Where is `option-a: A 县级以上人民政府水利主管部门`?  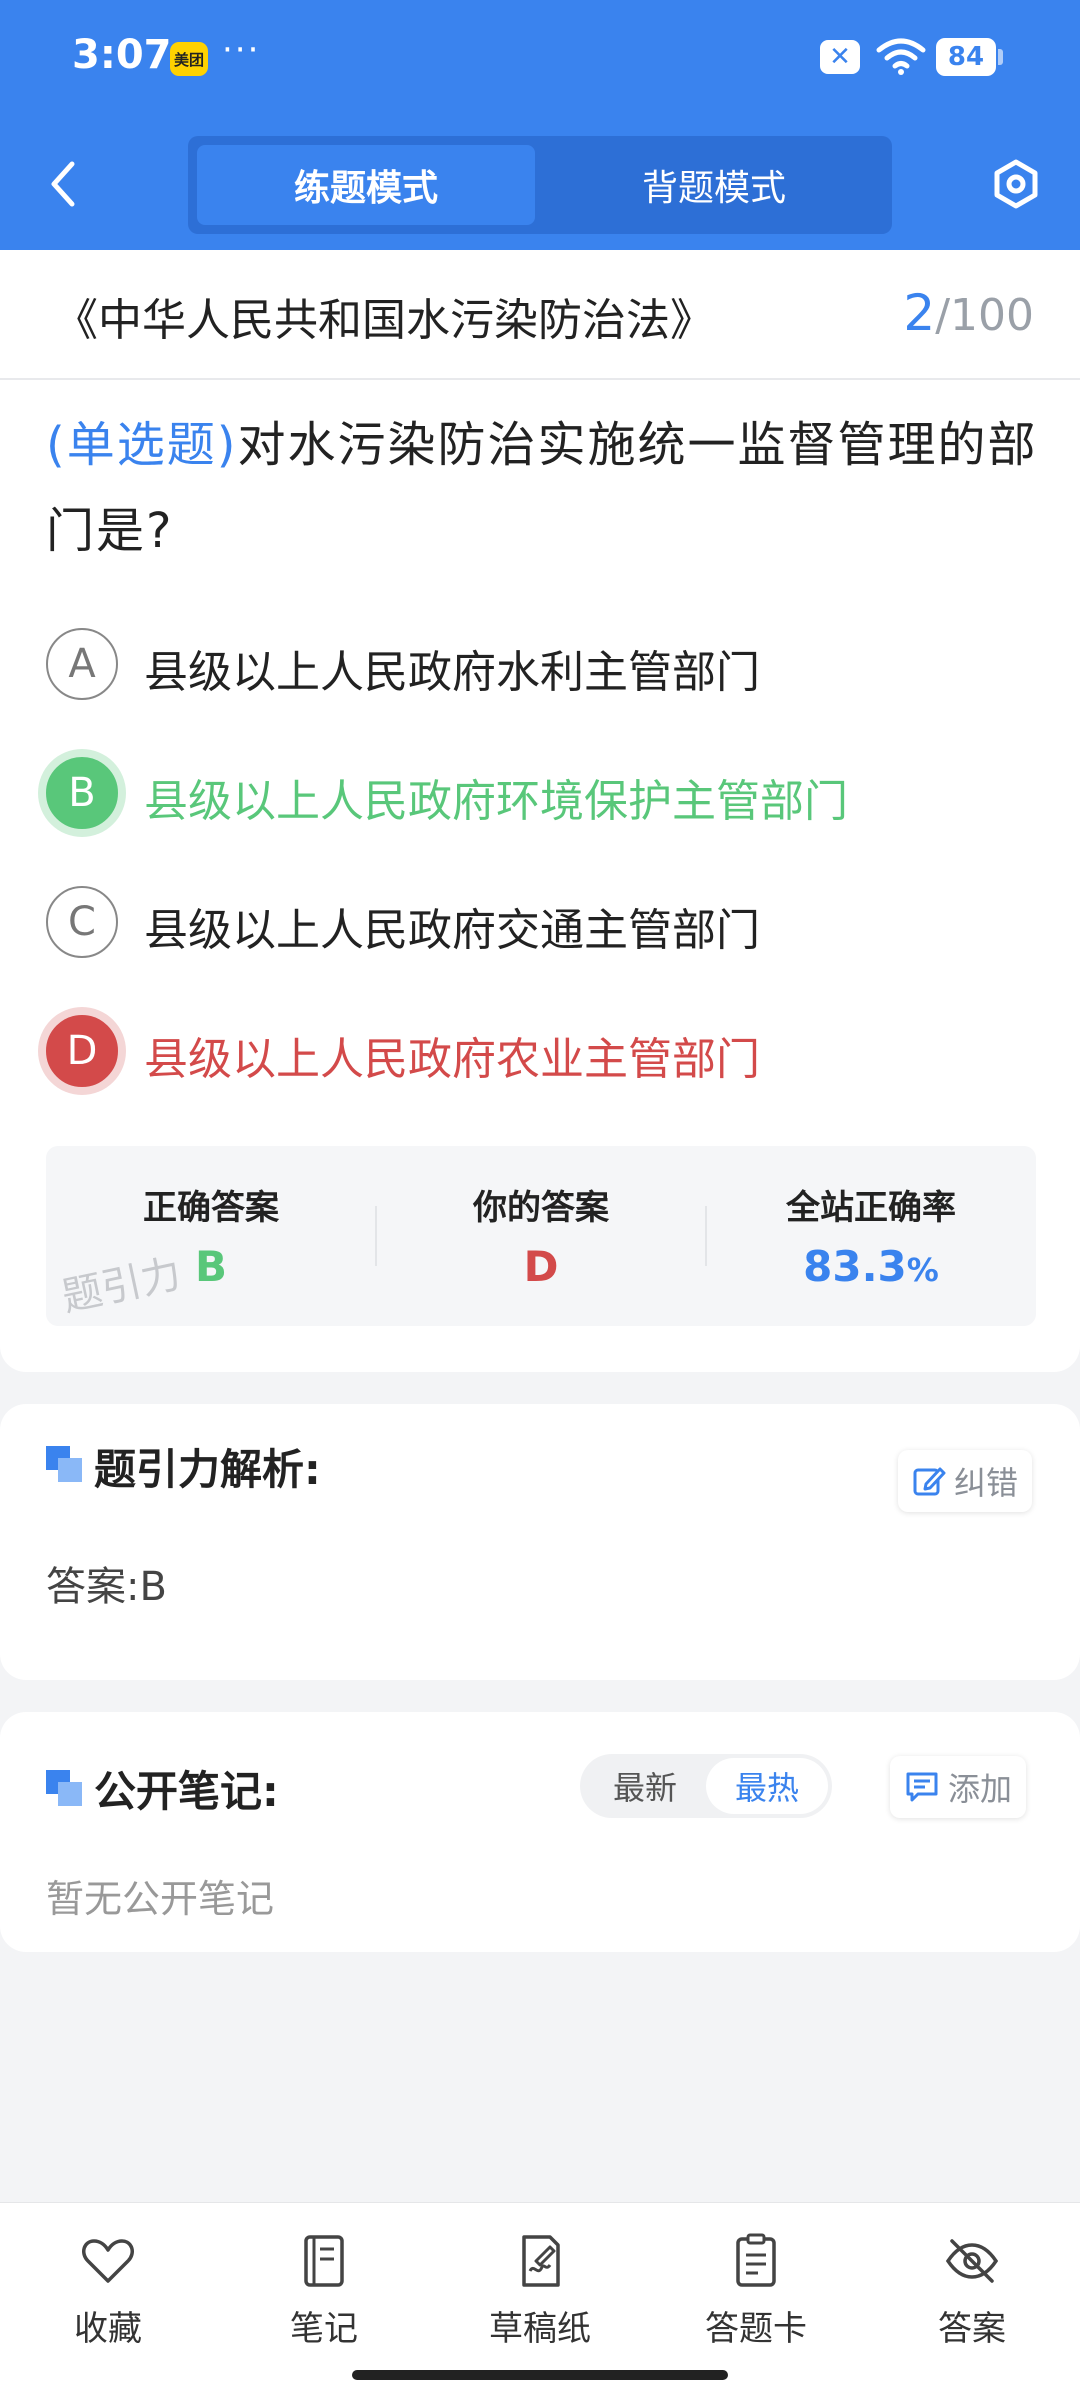 option-a: A 县级以上人民政府水利主管部门 is located at coordinates (546, 664).